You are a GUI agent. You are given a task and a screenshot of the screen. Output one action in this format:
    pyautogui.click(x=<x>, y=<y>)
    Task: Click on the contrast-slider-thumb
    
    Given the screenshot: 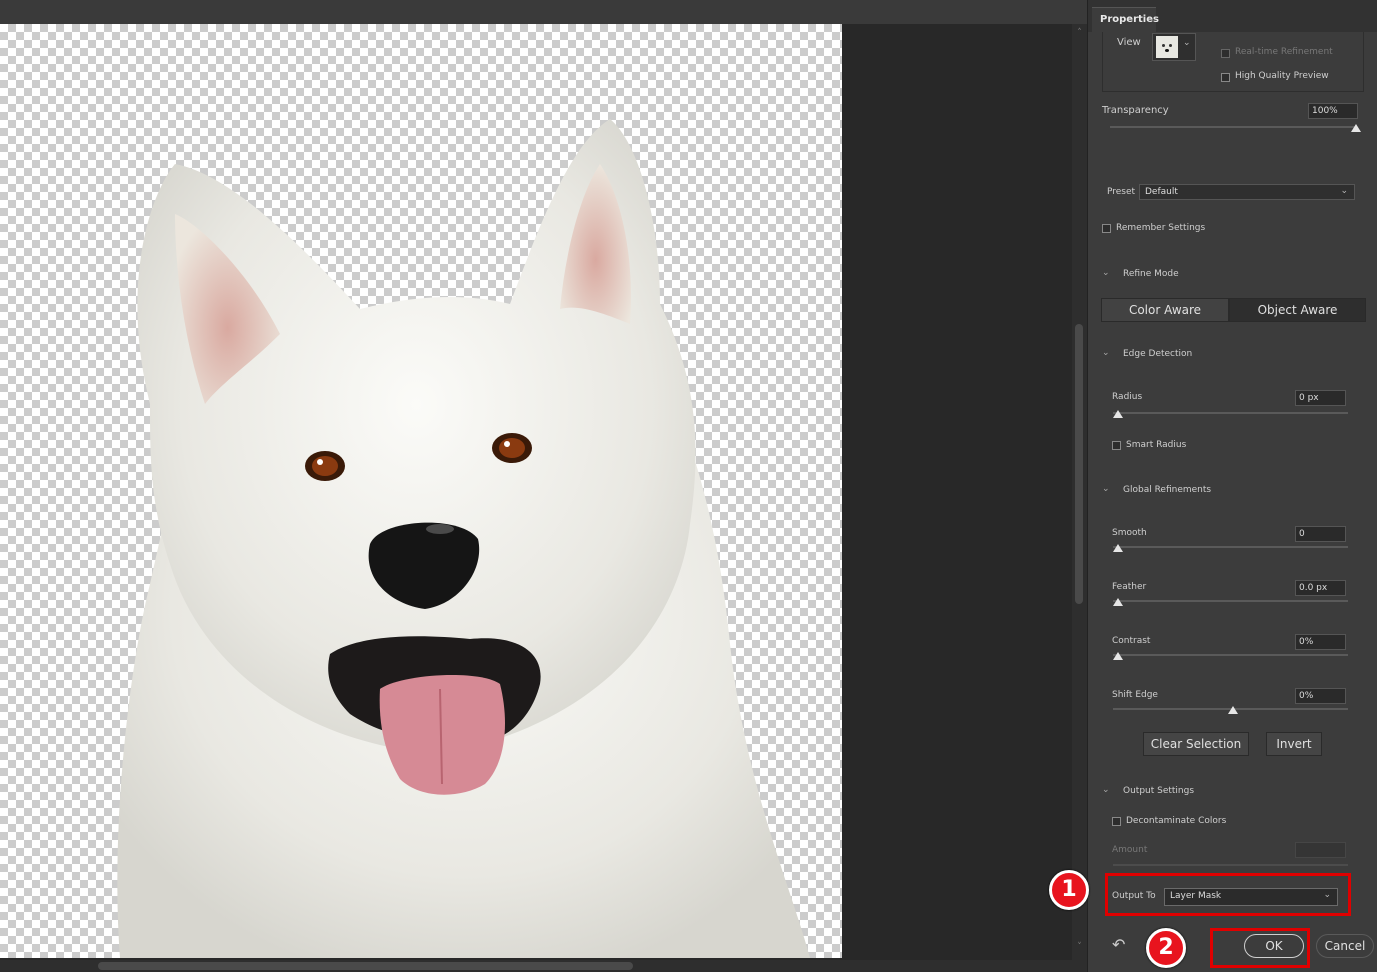 What is the action you would take?
    pyautogui.click(x=1118, y=656)
    